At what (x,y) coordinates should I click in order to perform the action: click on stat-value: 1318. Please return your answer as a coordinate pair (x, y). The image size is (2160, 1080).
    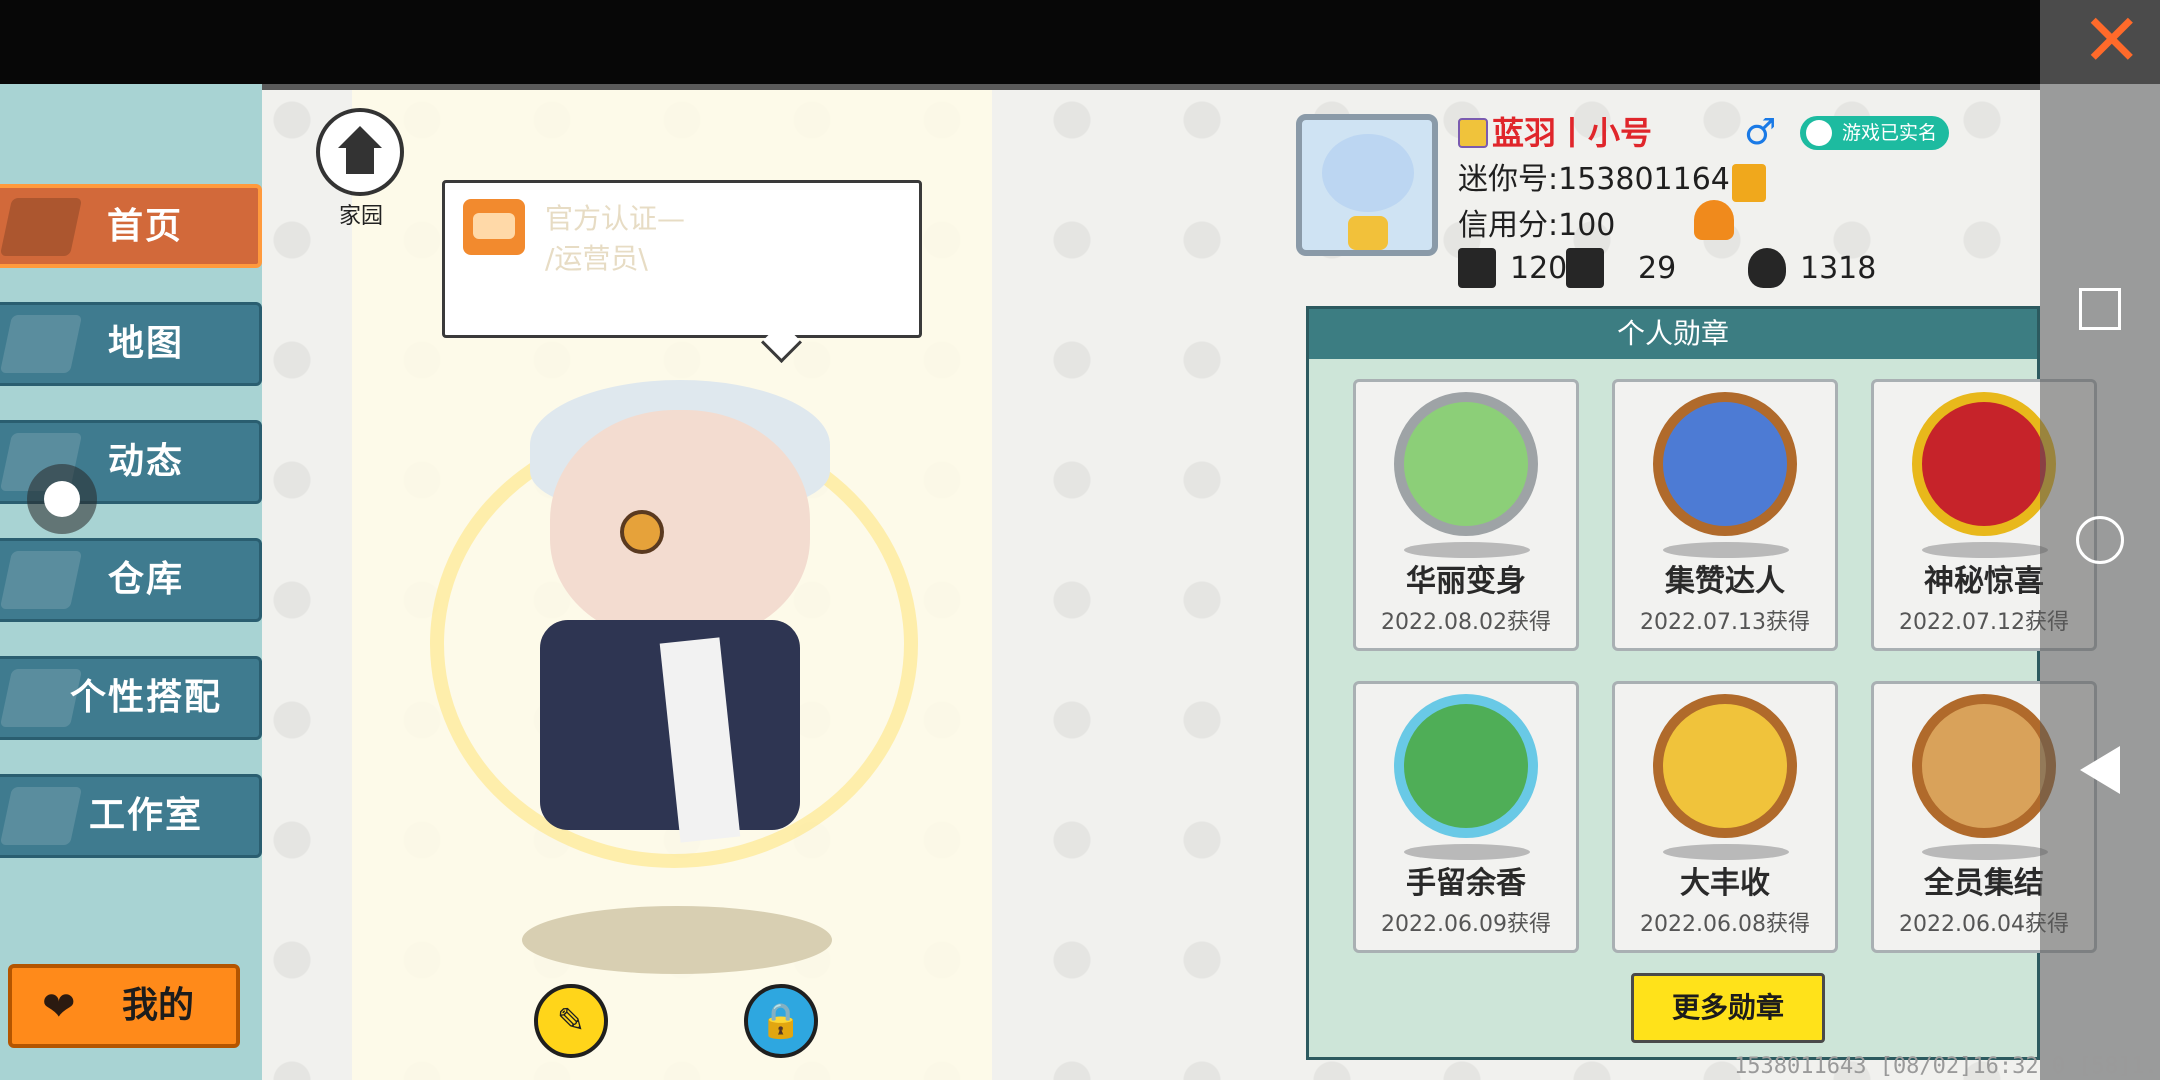
    Looking at the image, I should click on (1838, 268).